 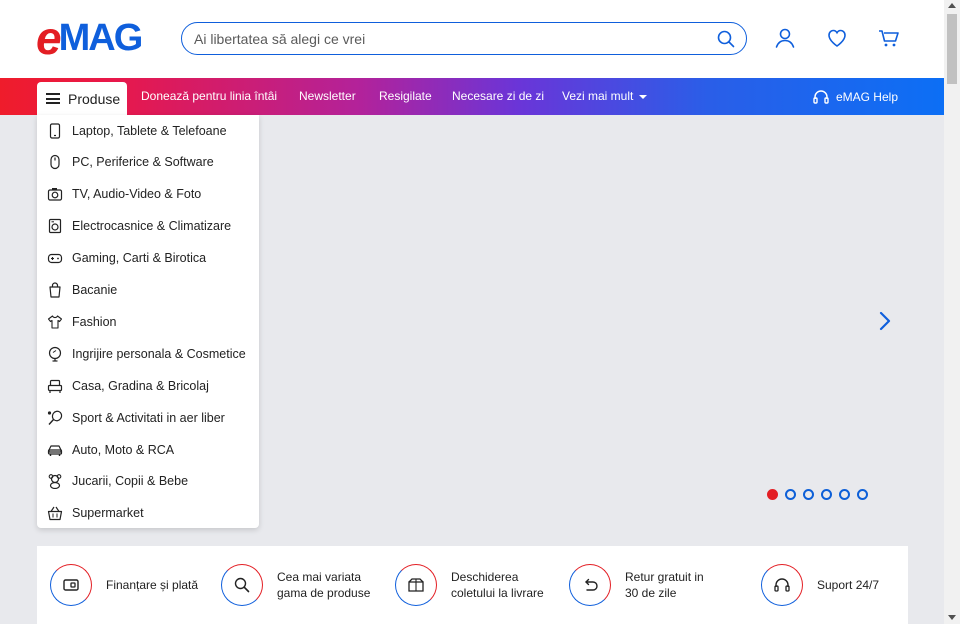 What do you see at coordinates (55, 162) in the screenshot?
I see `mouse-icon` at bounding box center [55, 162].